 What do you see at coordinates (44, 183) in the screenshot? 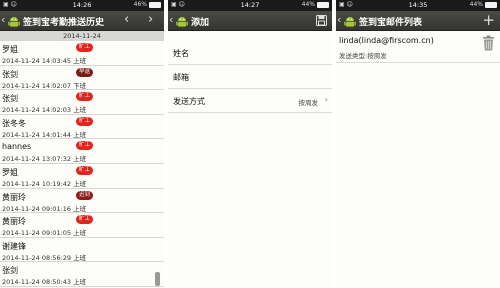
I see `record-datetime: 2014-11-24 10:19:42 上班` at bounding box center [44, 183].